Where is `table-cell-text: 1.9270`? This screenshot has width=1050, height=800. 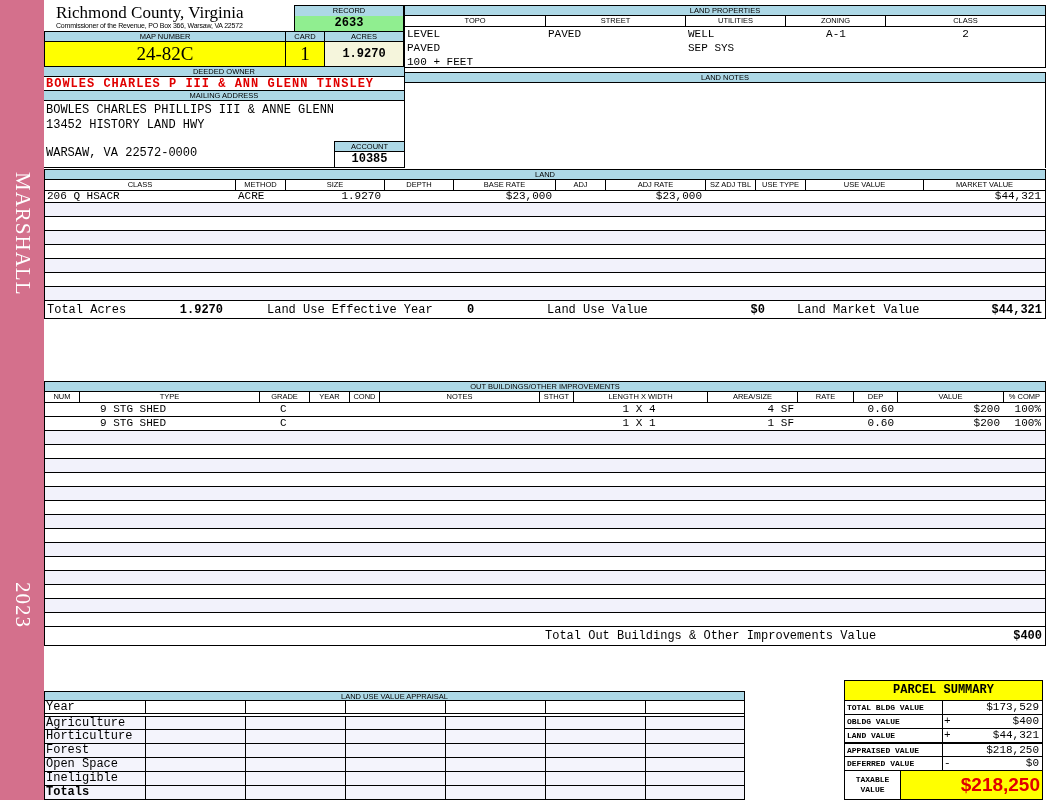
table-cell-text: 1.9270 is located at coordinates (361, 196).